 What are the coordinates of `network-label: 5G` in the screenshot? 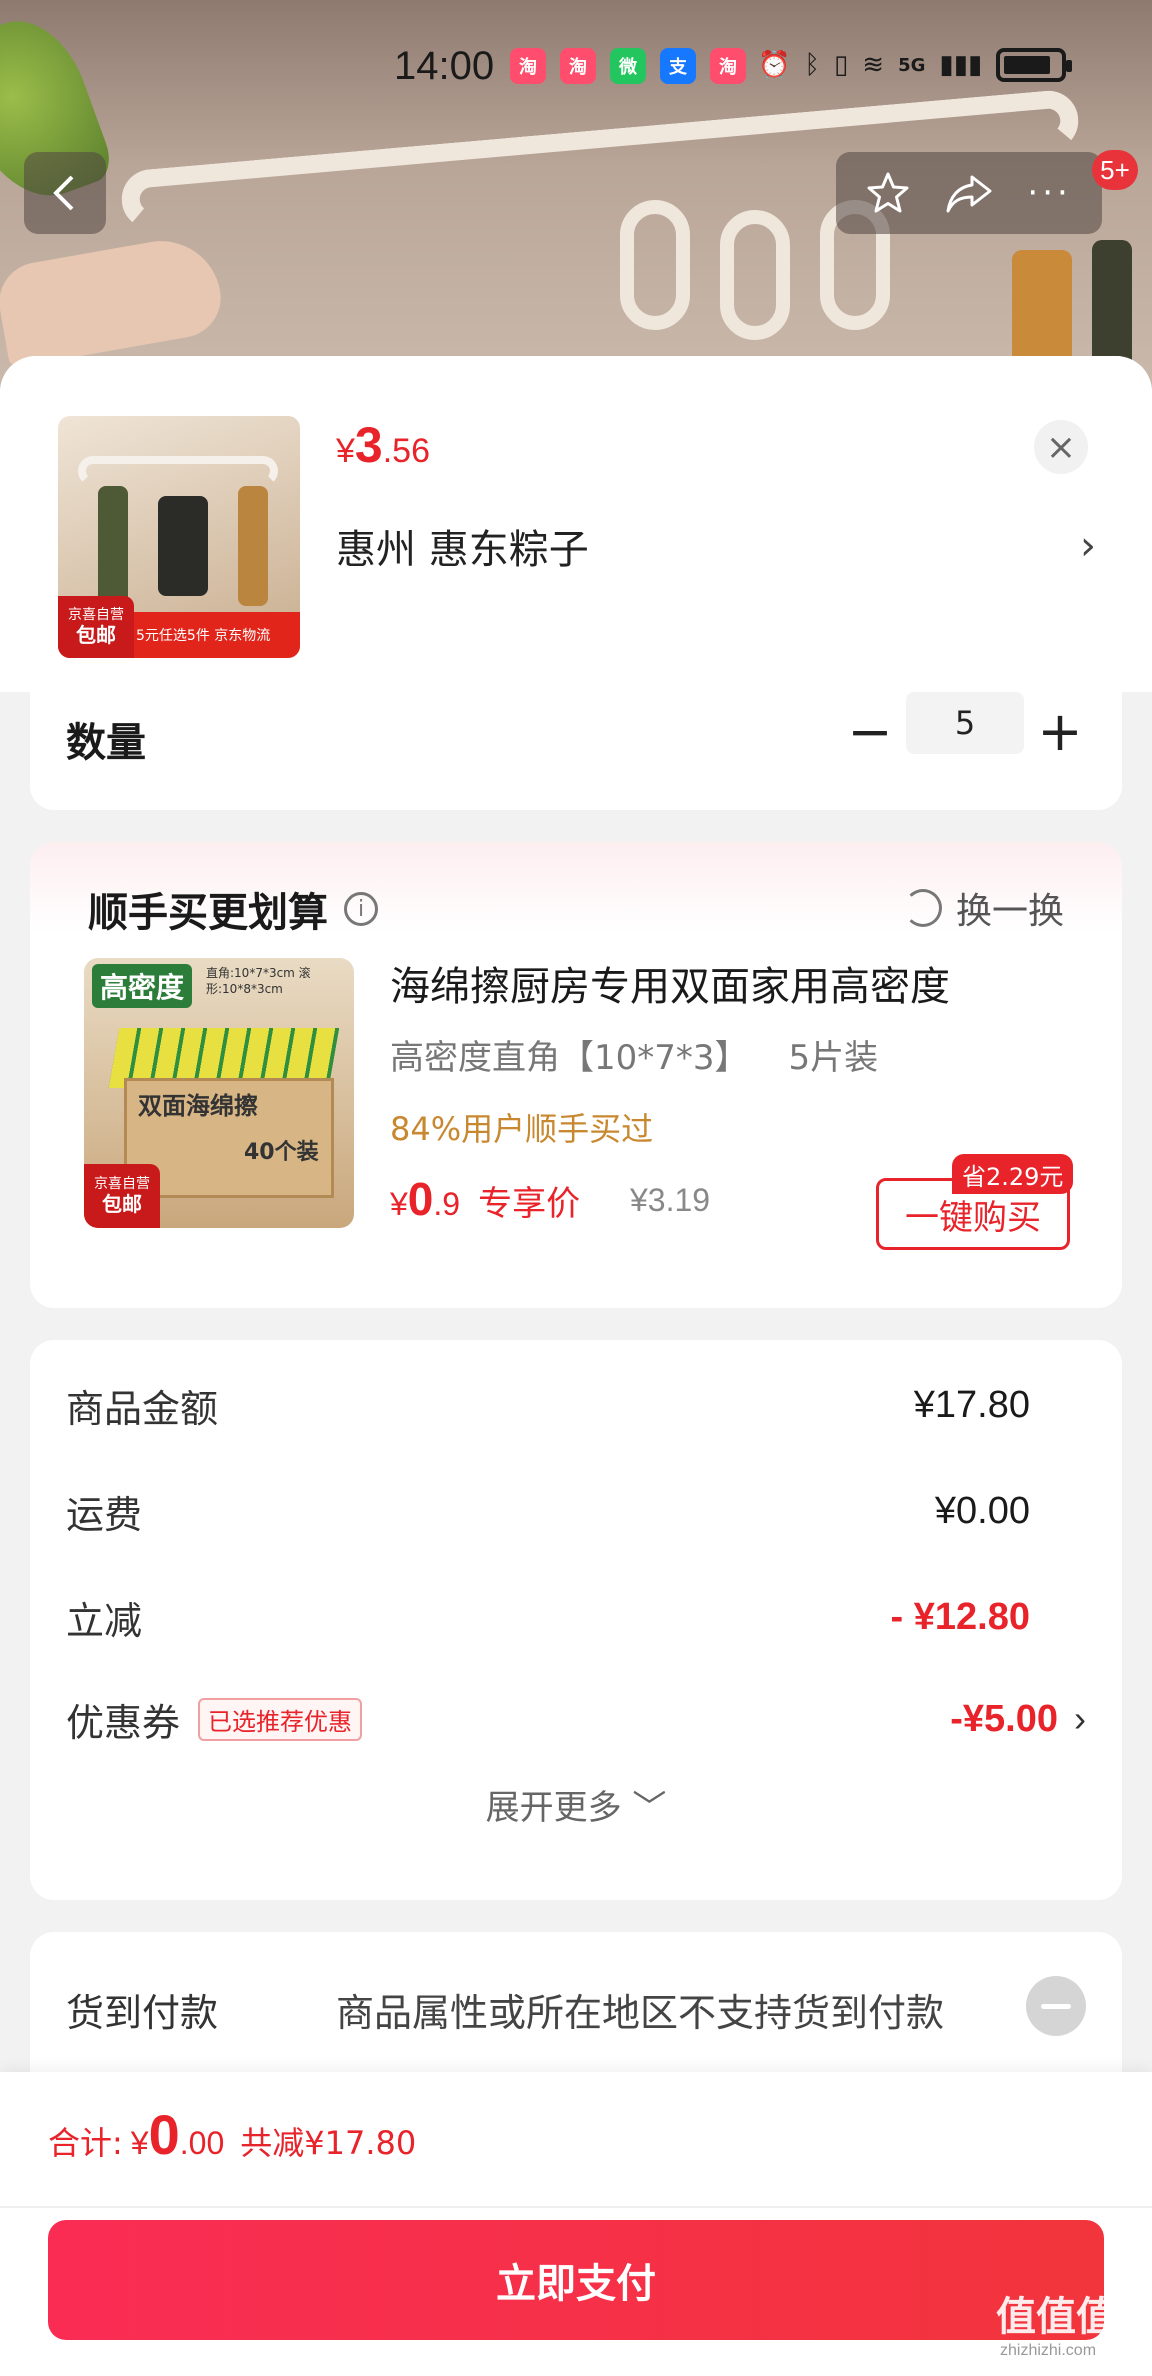 It's located at (912, 65).